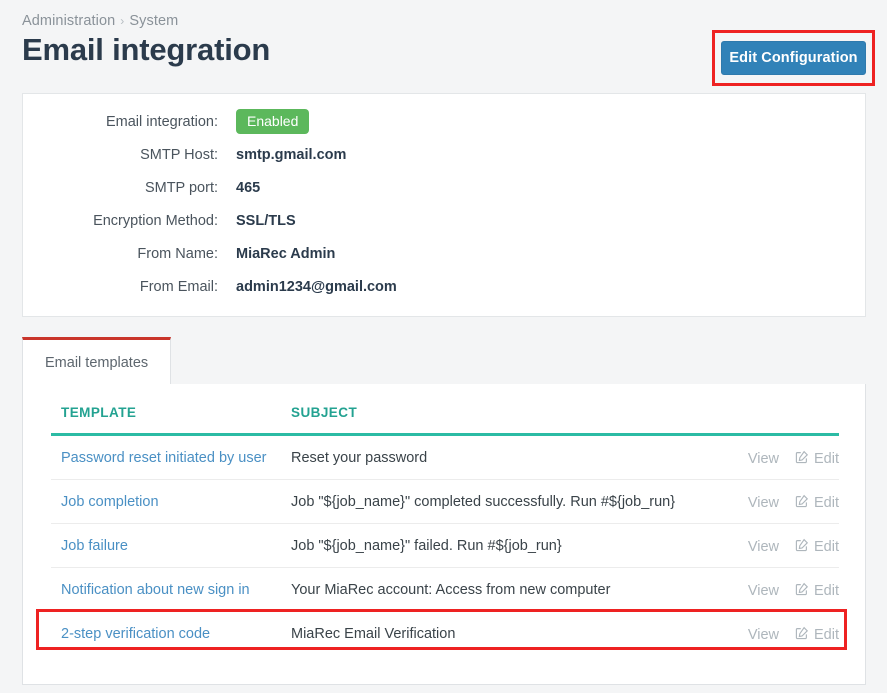 Image resolution: width=887 pixels, height=693 pixels. I want to click on table-header-row: TEMPLATE SUBJECT, so click(445, 420).